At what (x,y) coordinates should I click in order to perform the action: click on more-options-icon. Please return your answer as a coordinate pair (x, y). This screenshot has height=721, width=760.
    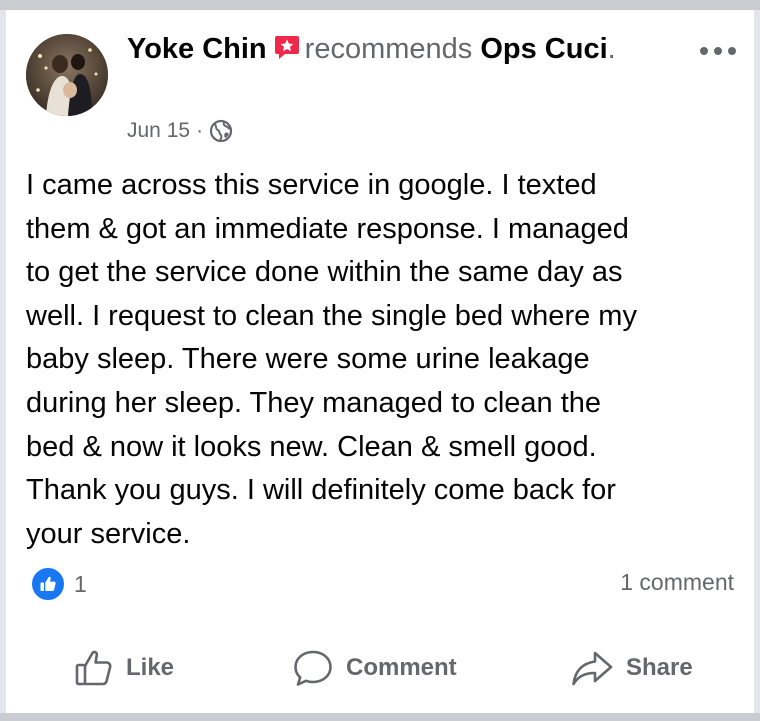
    Looking at the image, I should click on (718, 50).